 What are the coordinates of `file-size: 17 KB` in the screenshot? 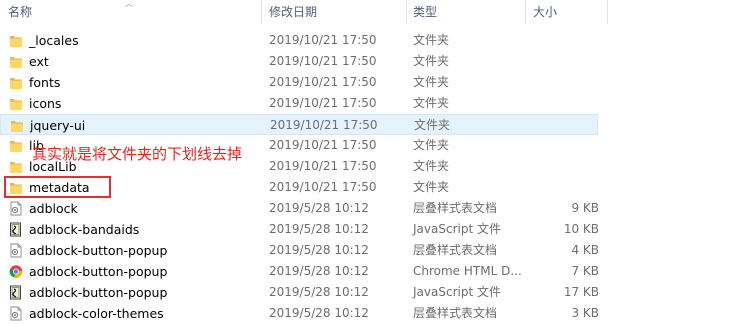 It's located at (581, 292).